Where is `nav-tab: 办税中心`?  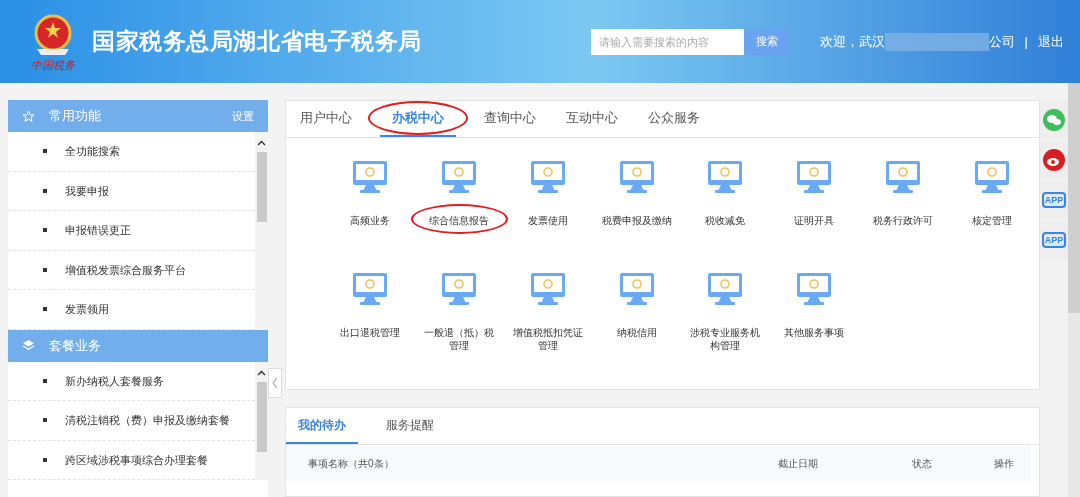 nav-tab: 办税中心 is located at coordinates (418, 119).